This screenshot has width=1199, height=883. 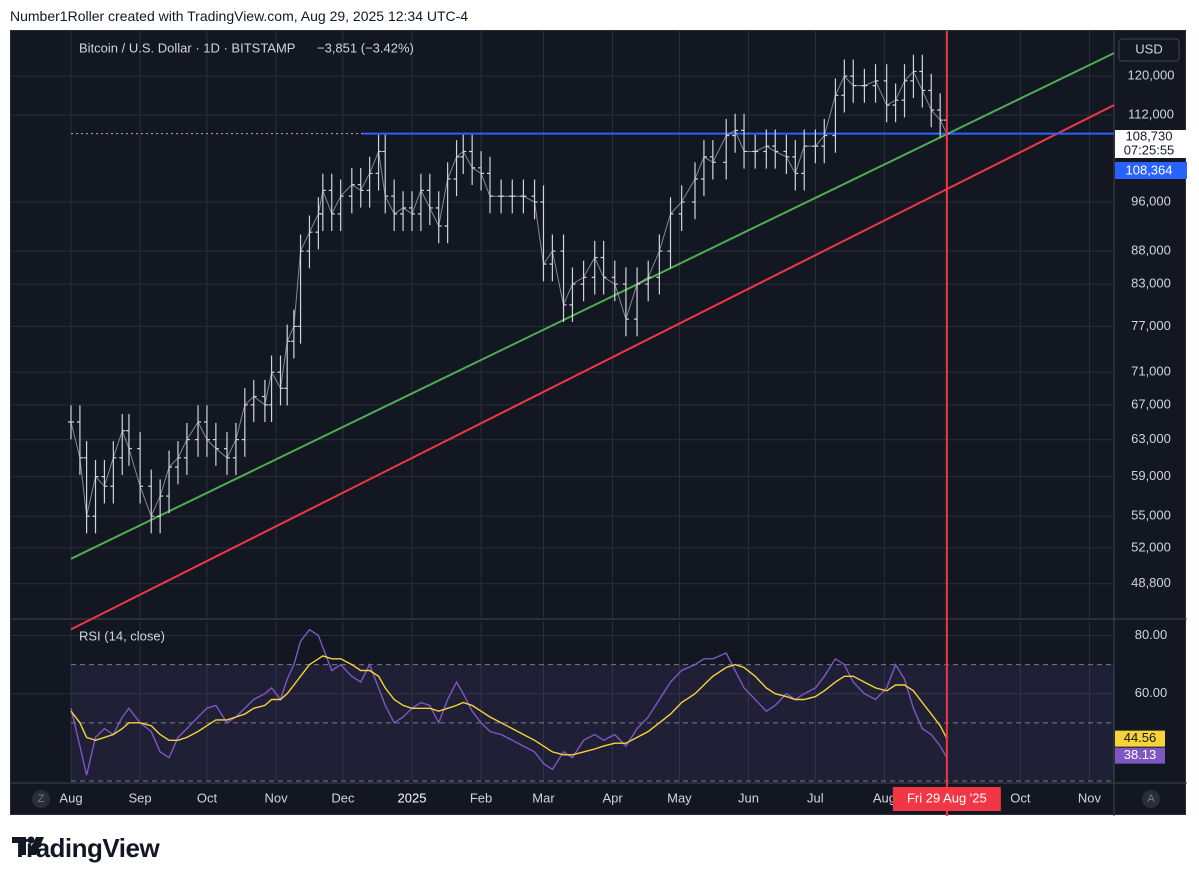 What do you see at coordinates (1148, 48) in the screenshot?
I see `currency-label: USD` at bounding box center [1148, 48].